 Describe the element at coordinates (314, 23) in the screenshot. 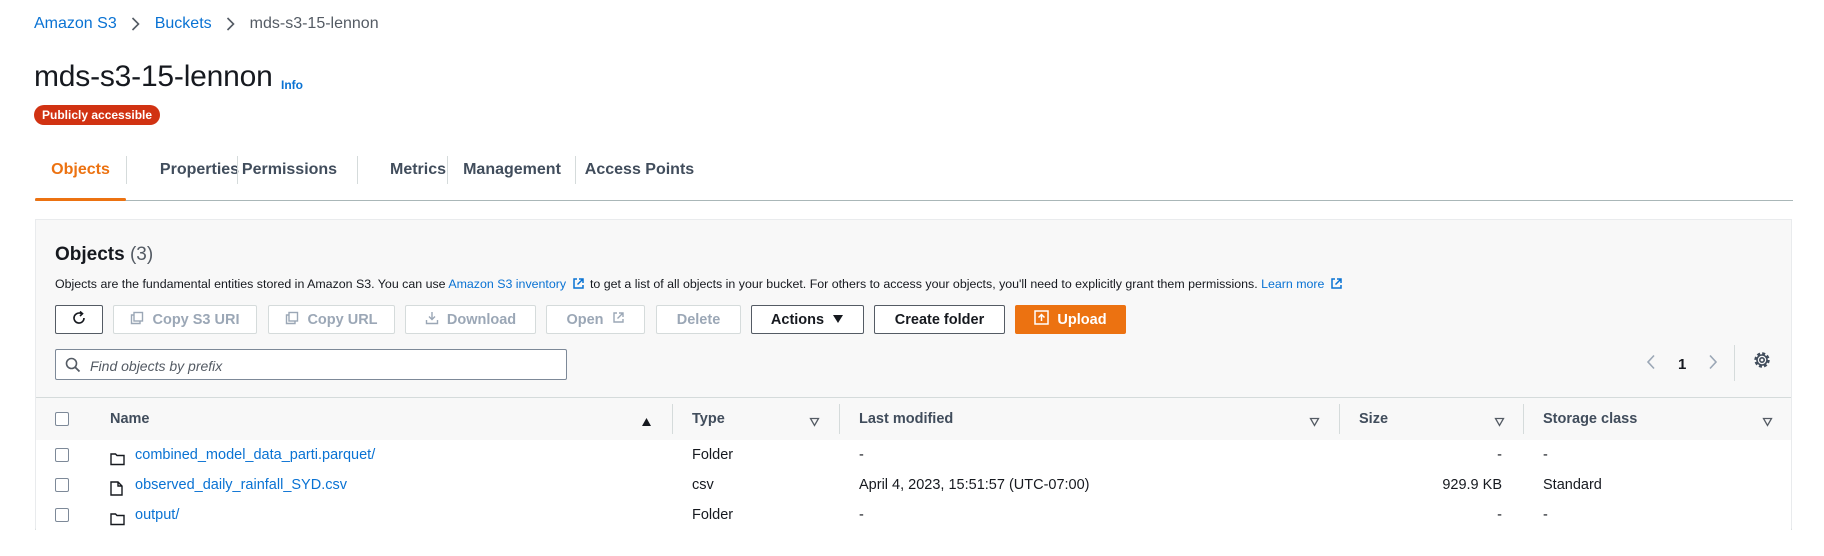

I see `breadcrumb-current: mds-s3-15-lennon` at that location.